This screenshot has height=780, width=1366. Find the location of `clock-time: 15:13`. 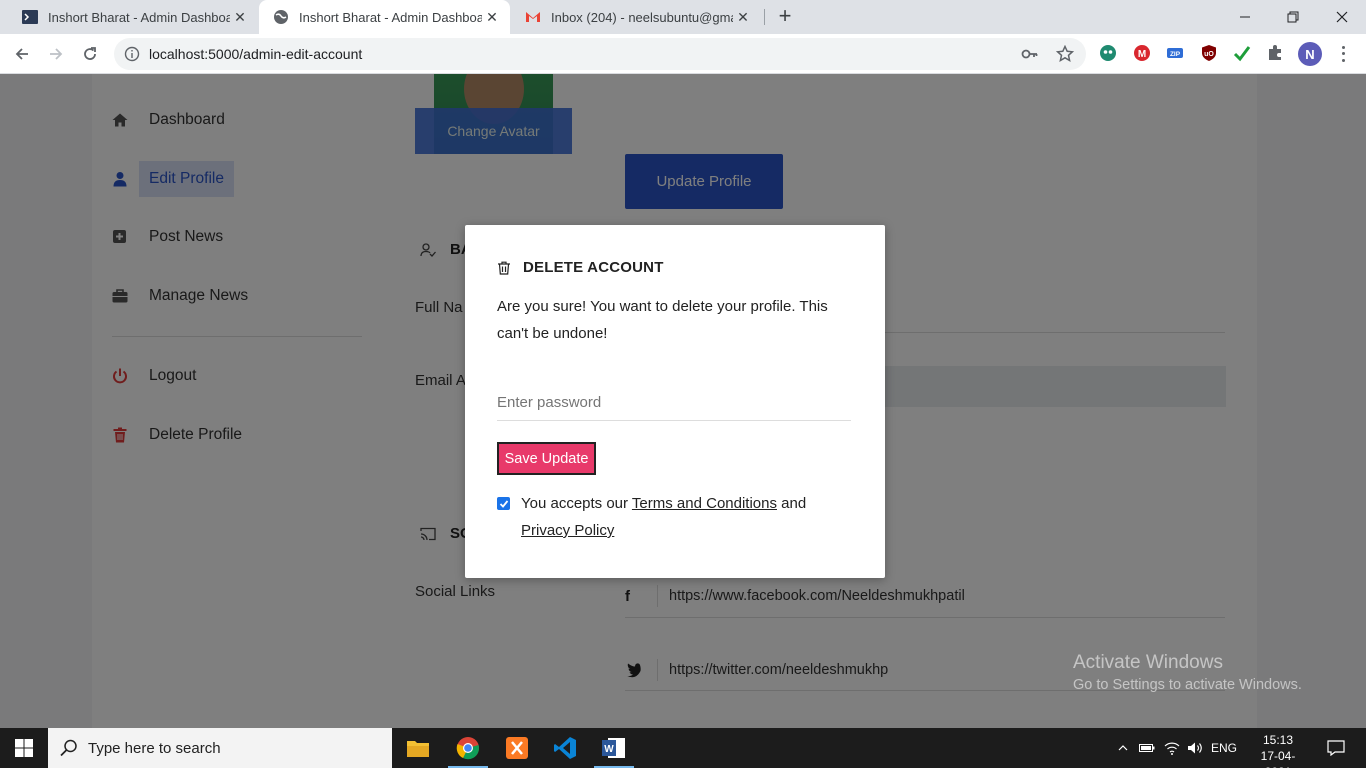

clock-time: 15:13 is located at coordinates (1278, 740).